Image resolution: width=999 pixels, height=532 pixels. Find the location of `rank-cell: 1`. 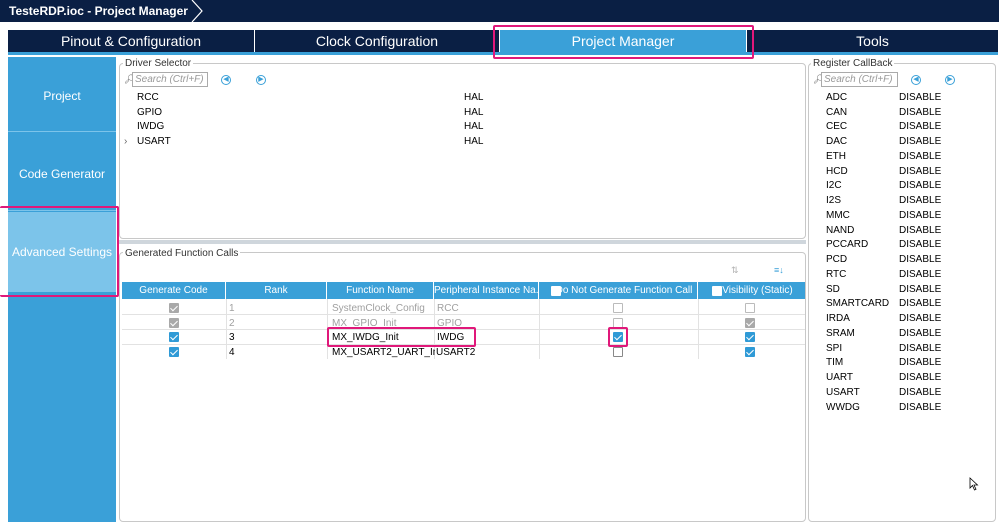

rank-cell: 1 is located at coordinates (232, 308).